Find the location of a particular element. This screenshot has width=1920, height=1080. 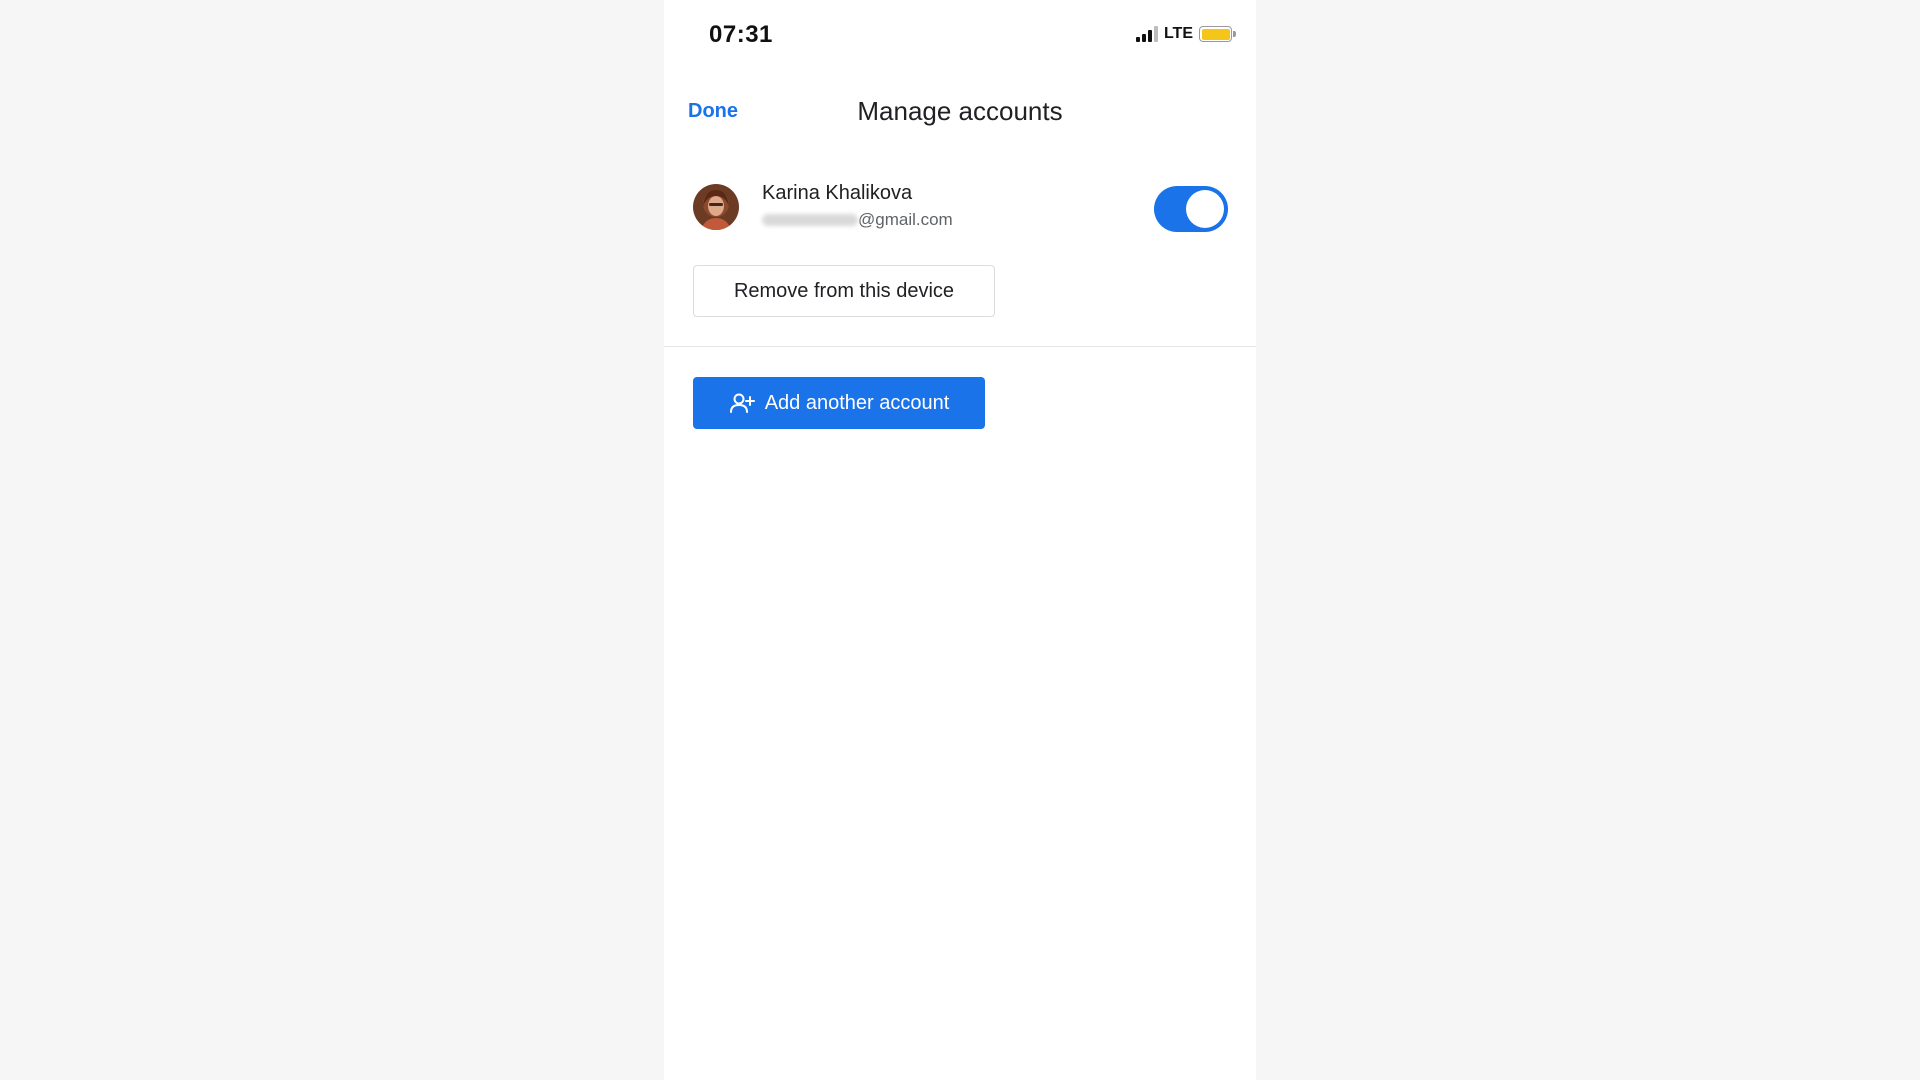

page-title: Manage accounts is located at coordinates (960, 111).